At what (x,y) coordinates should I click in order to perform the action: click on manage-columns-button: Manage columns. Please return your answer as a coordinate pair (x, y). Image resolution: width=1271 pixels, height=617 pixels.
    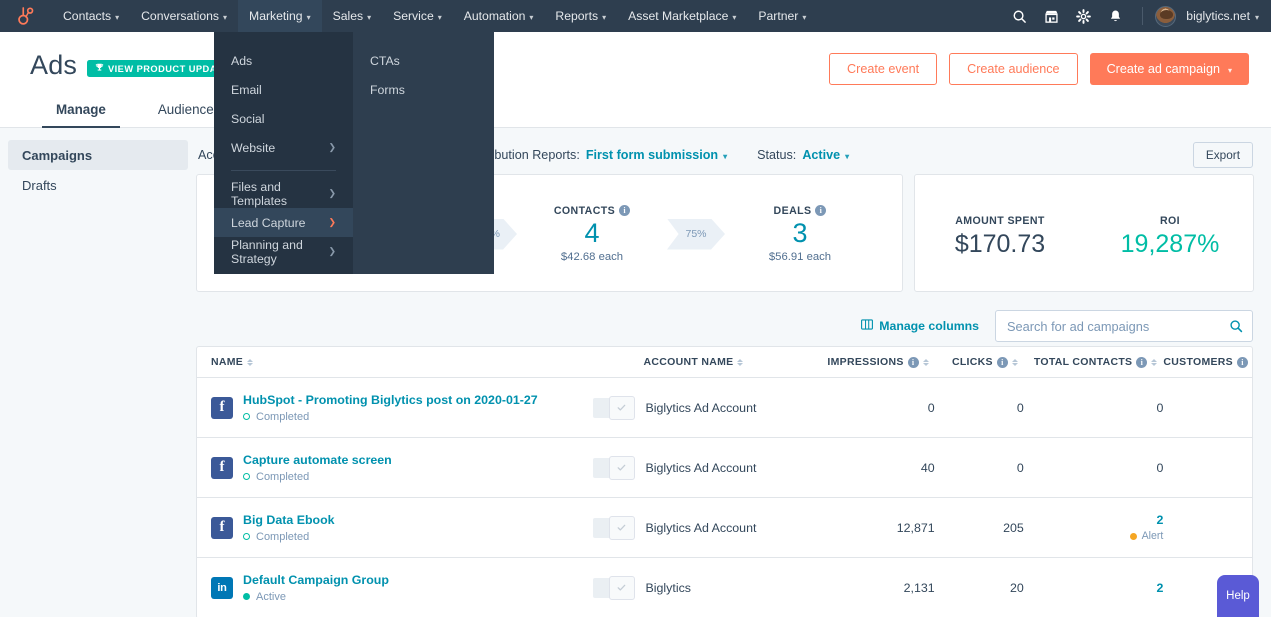
    Looking at the image, I should click on (920, 326).